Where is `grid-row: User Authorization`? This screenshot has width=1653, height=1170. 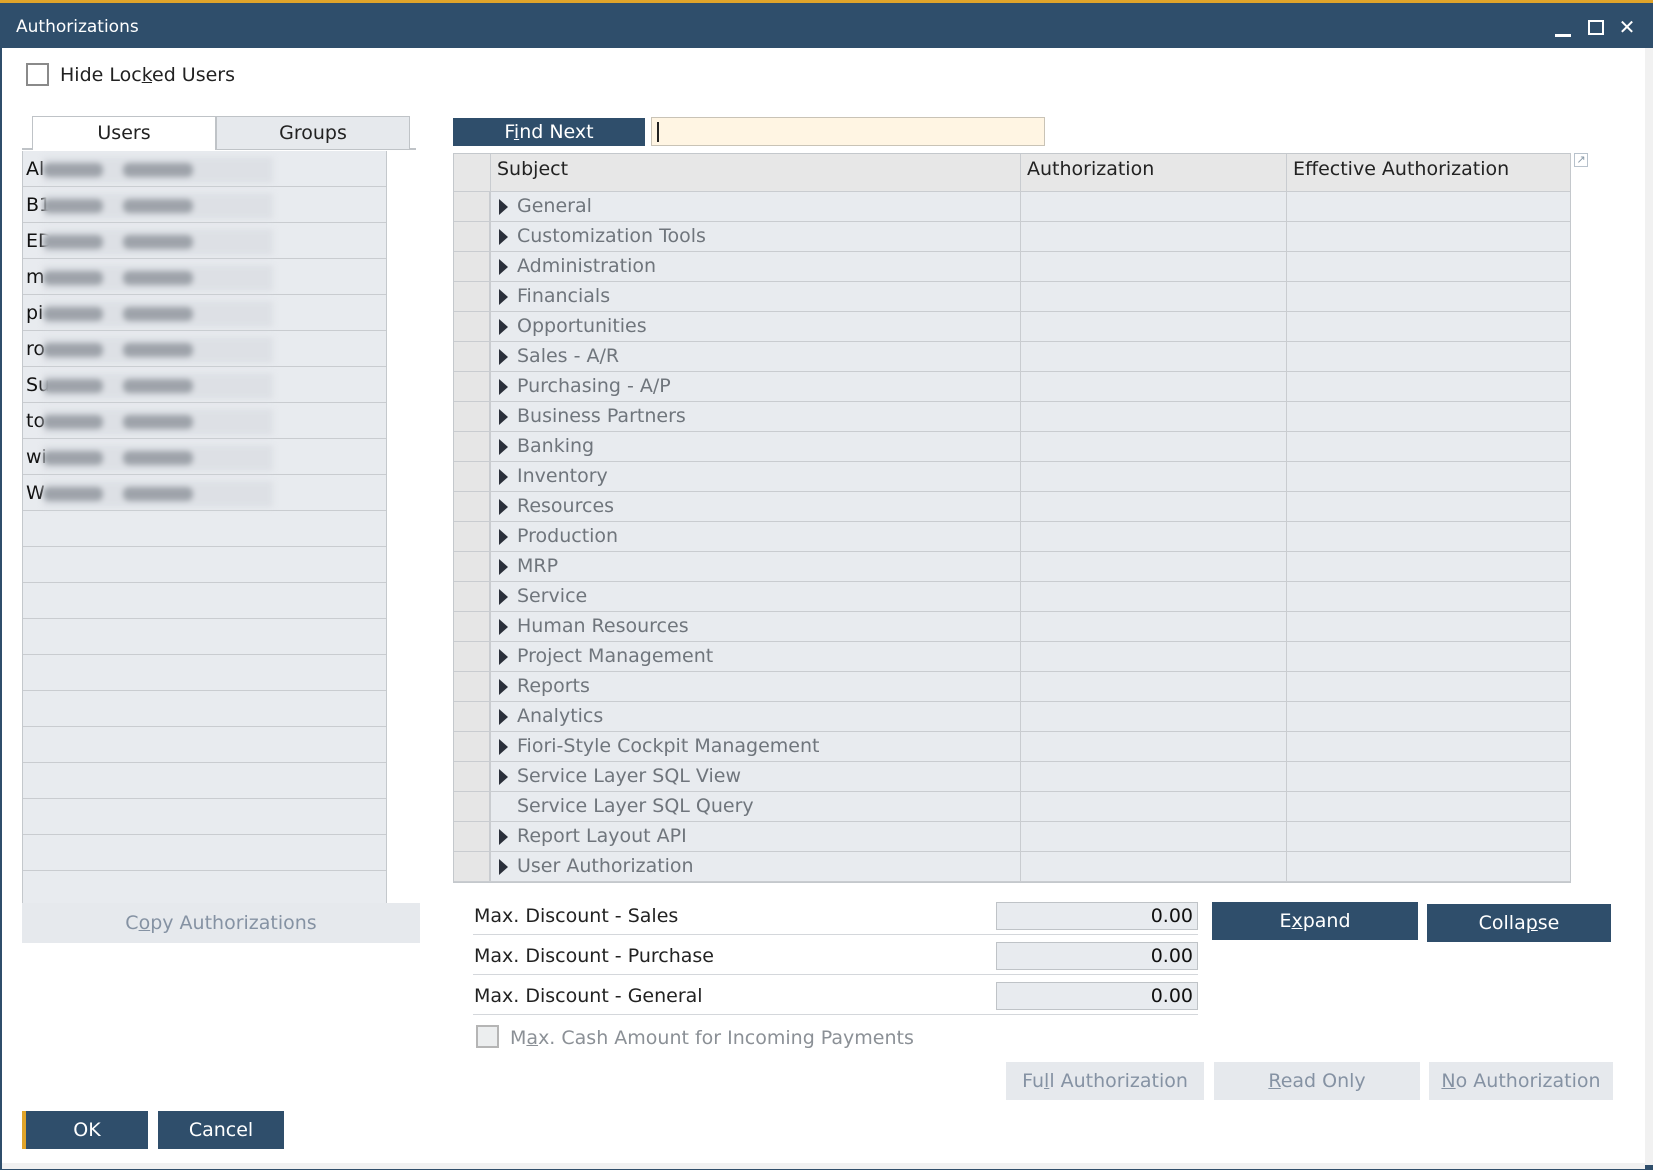 grid-row: User Authorization is located at coordinates (1012, 867).